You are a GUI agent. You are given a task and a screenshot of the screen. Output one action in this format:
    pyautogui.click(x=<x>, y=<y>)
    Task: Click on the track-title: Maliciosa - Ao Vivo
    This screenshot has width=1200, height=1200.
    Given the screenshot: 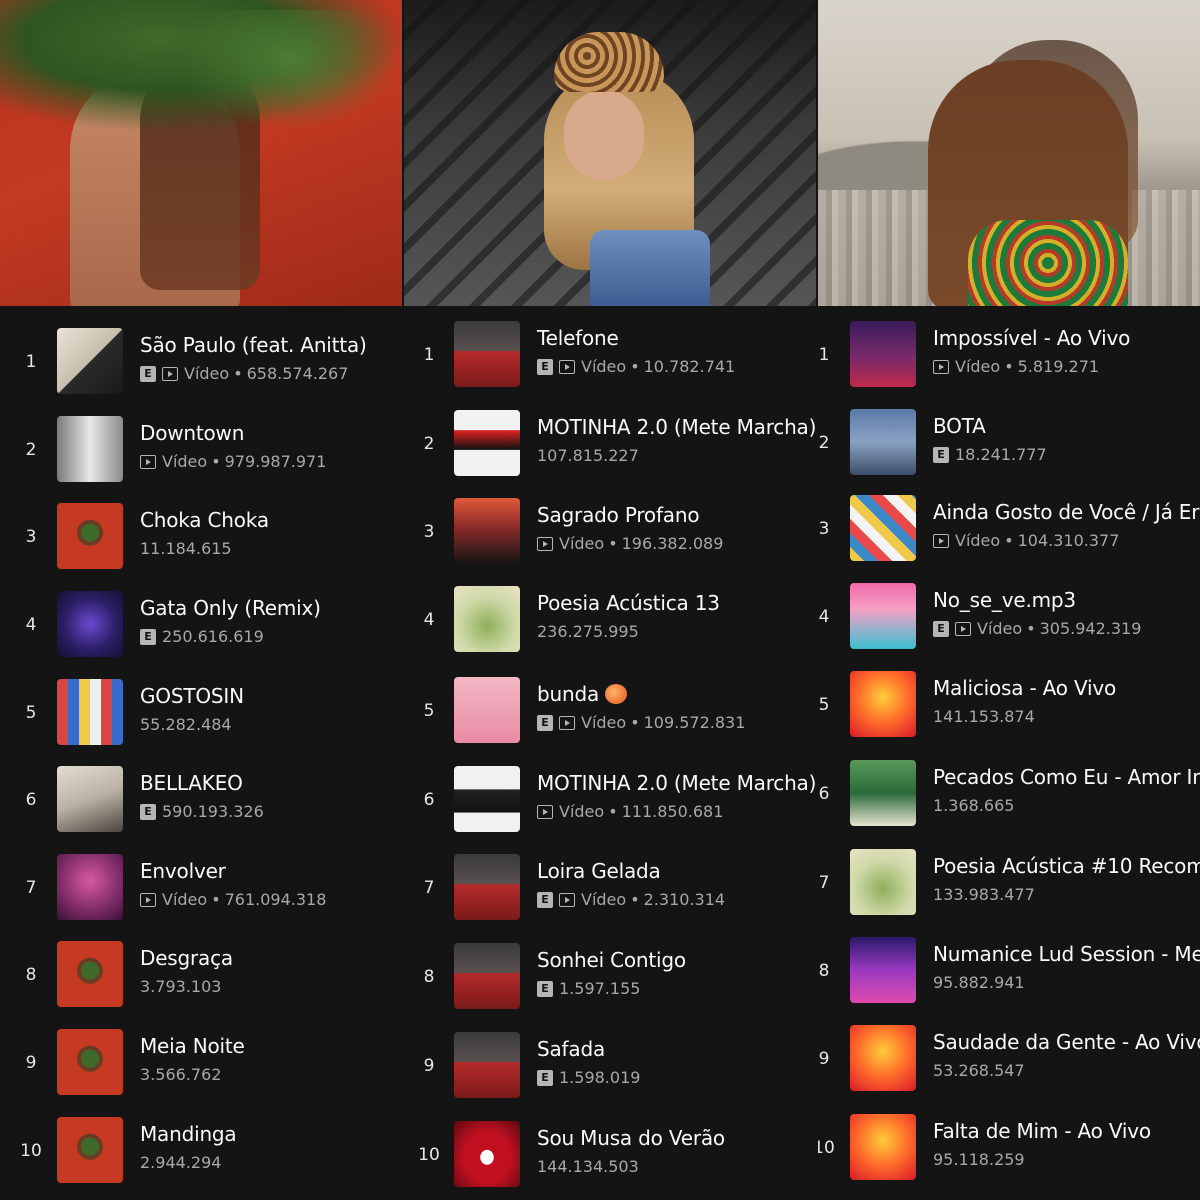 What is the action you would take?
    pyautogui.click(x=1066, y=688)
    